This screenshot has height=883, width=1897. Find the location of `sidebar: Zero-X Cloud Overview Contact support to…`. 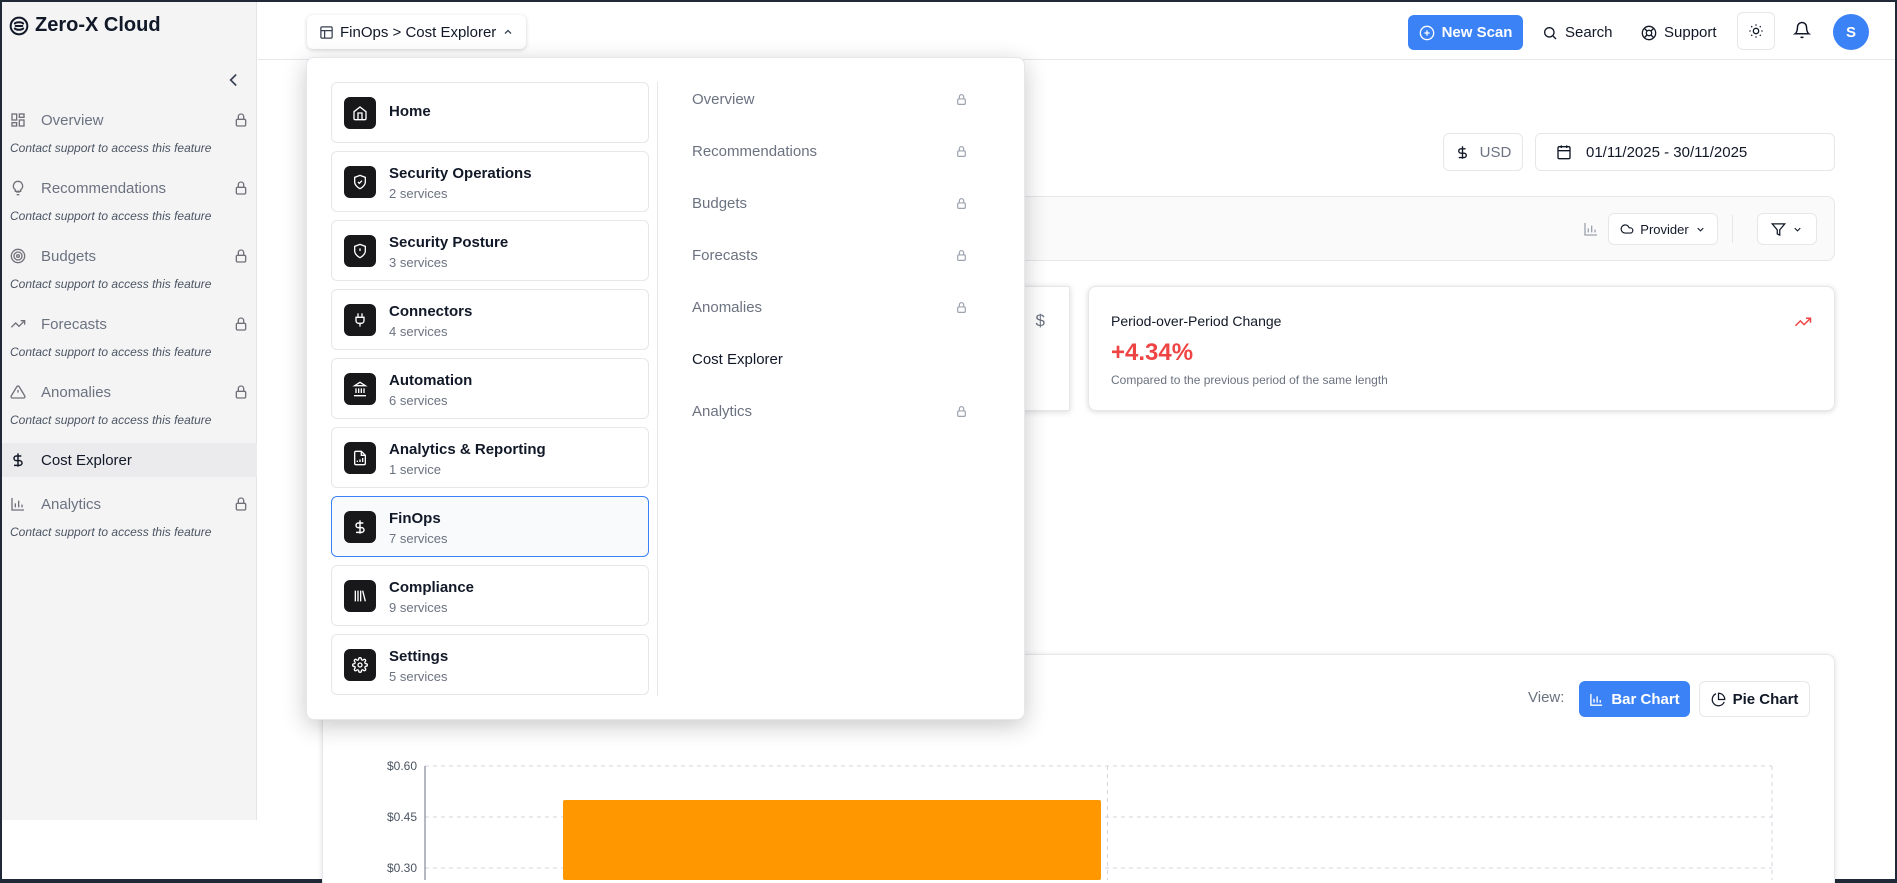

sidebar: Zero-X Cloud Overview Contact support to… is located at coordinates (129, 411).